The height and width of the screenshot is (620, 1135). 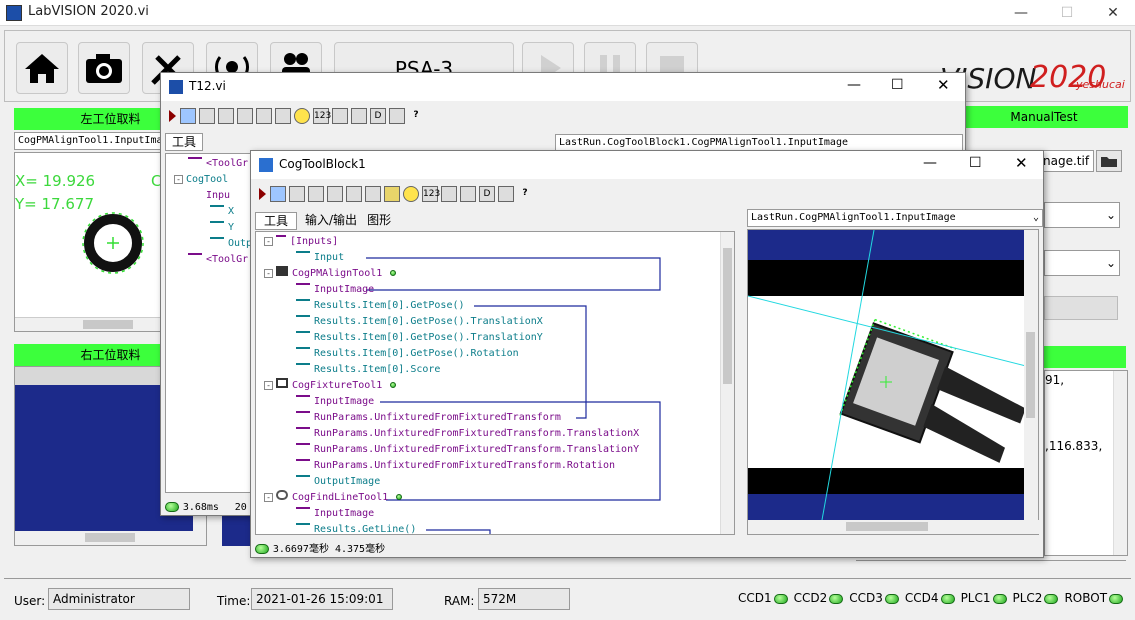 What do you see at coordinates (379, 221) in the screenshot?
I see `tab-graphics: 图形` at bounding box center [379, 221].